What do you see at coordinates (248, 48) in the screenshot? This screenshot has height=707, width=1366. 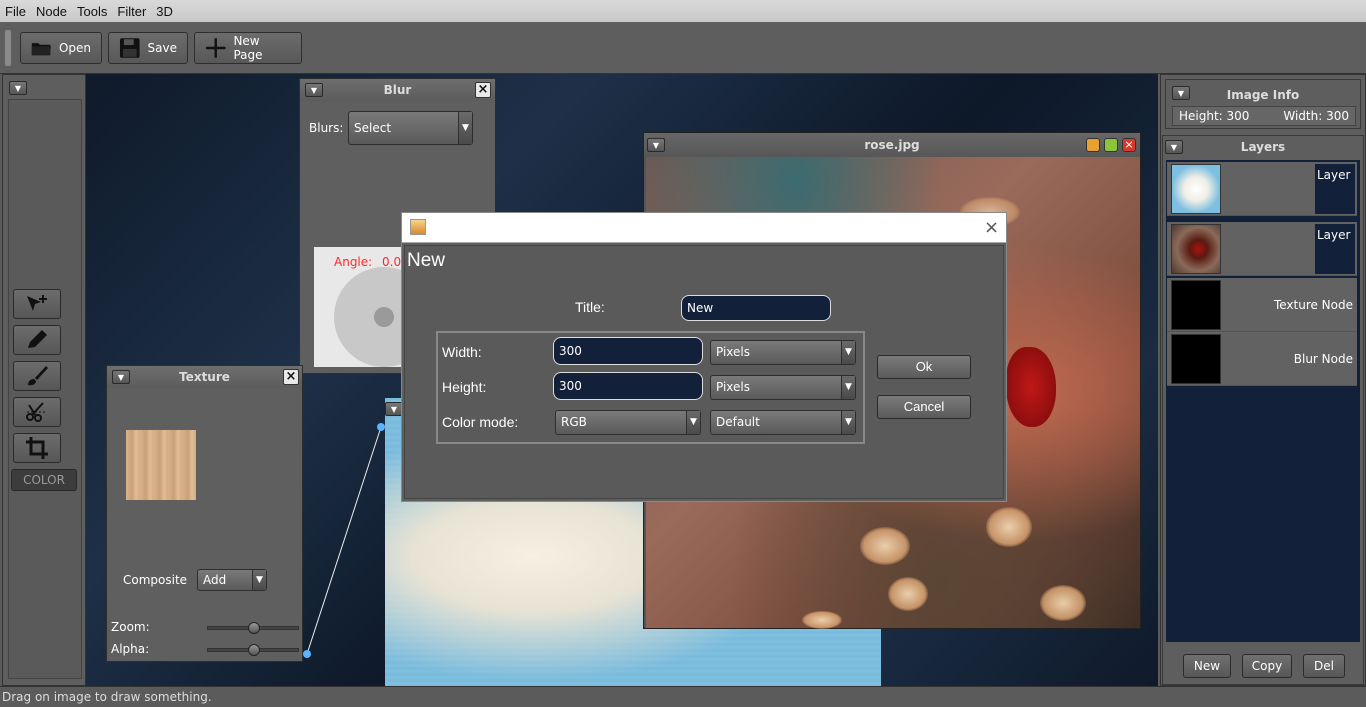 I see `new-page-button: New Page` at bounding box center [248, 48].